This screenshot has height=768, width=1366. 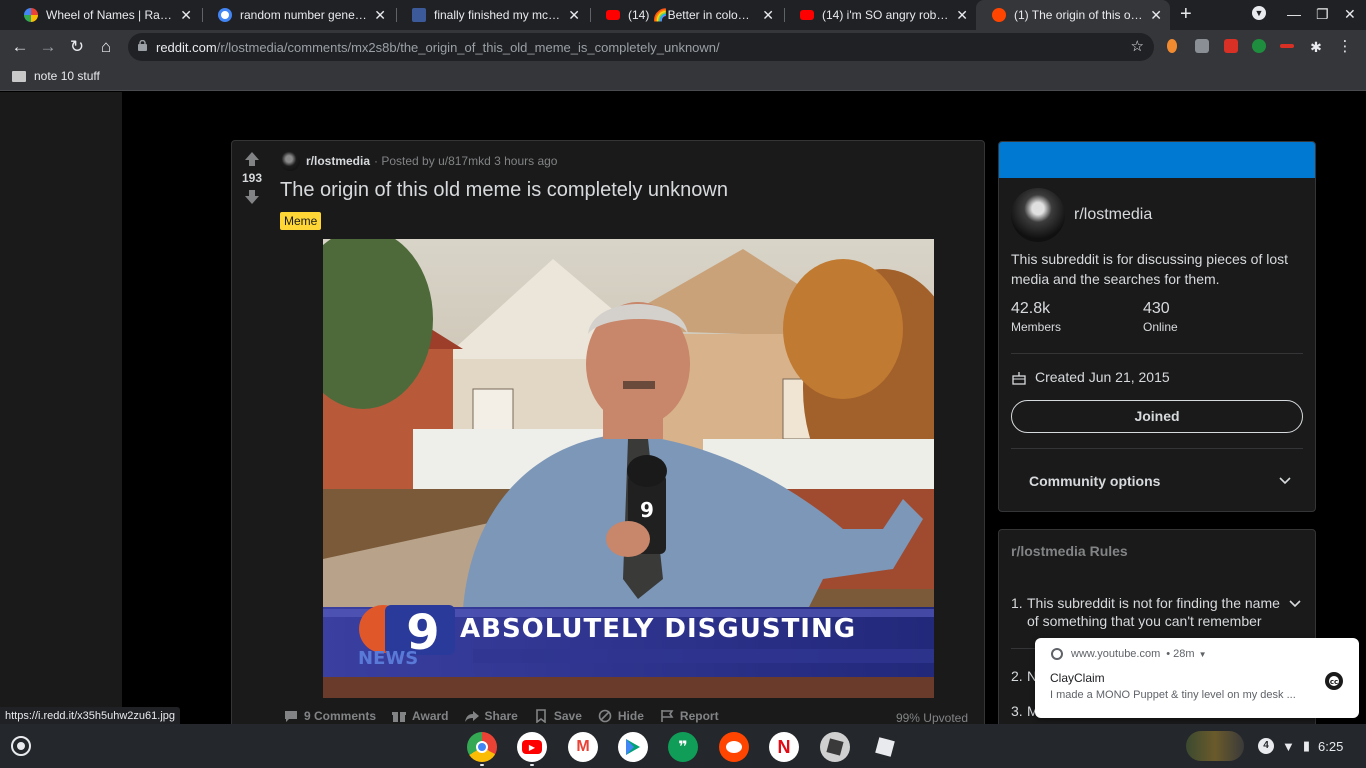 What do you see at coordinates (77, 47) in the screenshot?
I see `reload-icon: ↻` at bounding box center [77, 47].